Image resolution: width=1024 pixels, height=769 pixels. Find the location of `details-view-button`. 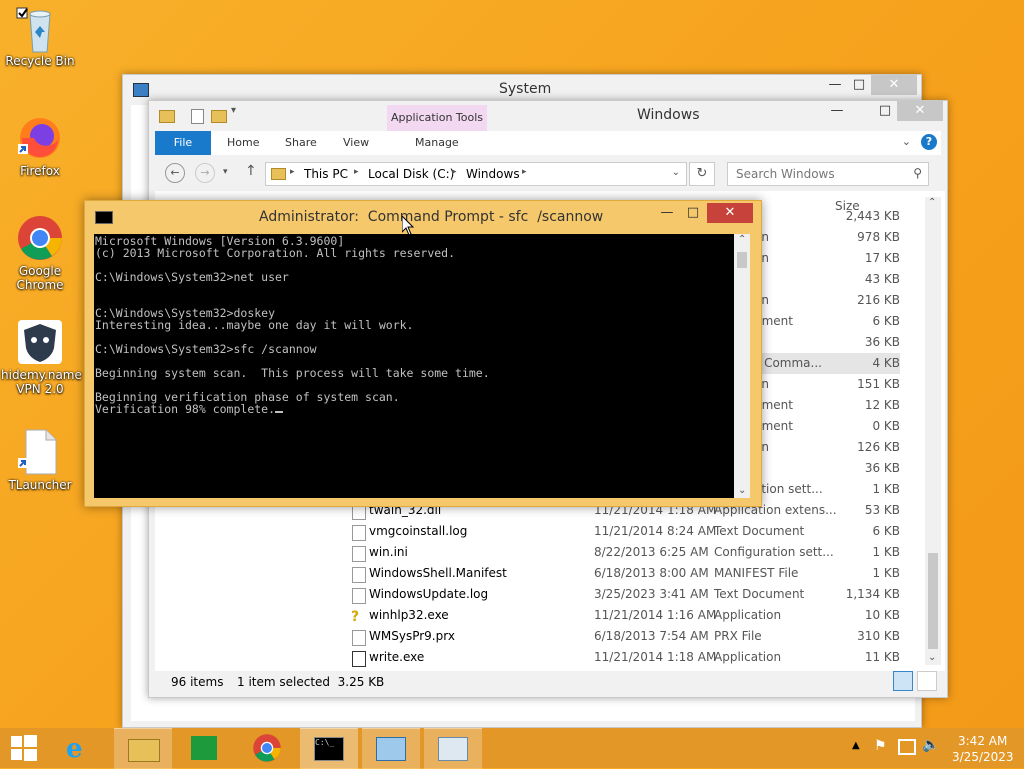

details-view-button is located at coordinates (903, 681).